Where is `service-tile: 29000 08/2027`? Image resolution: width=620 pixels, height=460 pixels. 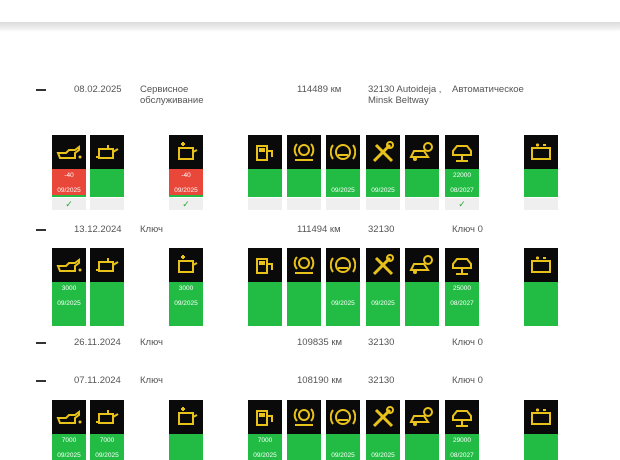 service-tile: 29000 08/2027 is located at coordinates (462, 430).